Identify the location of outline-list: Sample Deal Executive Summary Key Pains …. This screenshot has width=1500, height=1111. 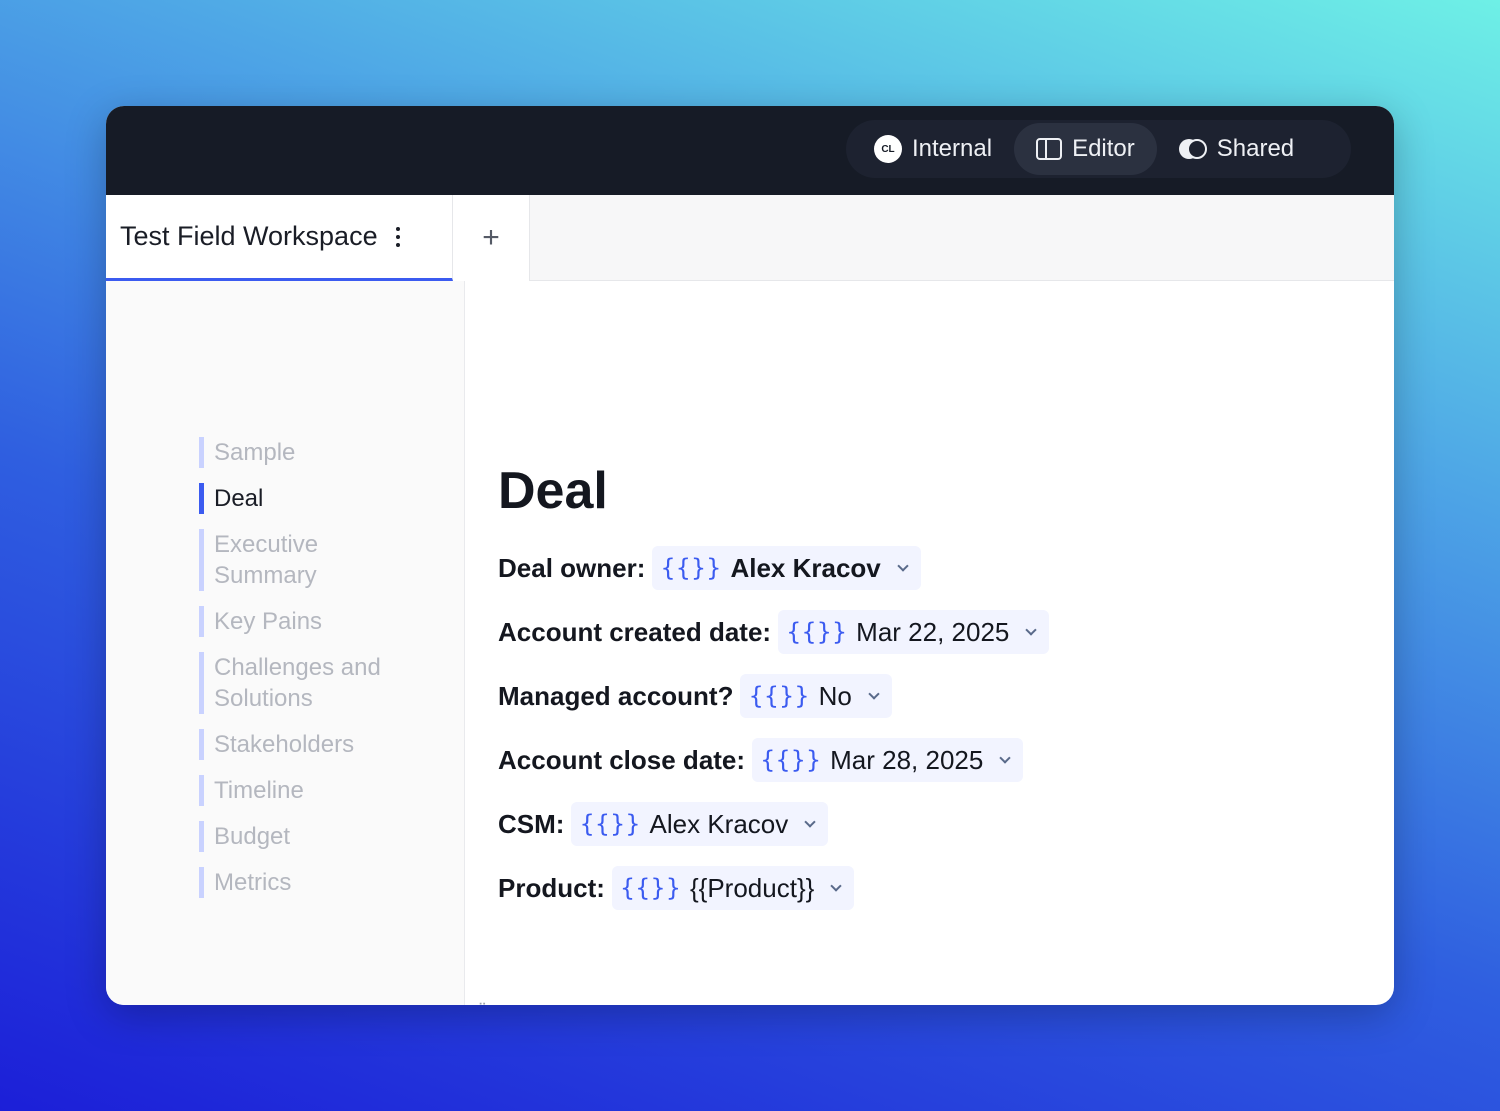
(324, 675).